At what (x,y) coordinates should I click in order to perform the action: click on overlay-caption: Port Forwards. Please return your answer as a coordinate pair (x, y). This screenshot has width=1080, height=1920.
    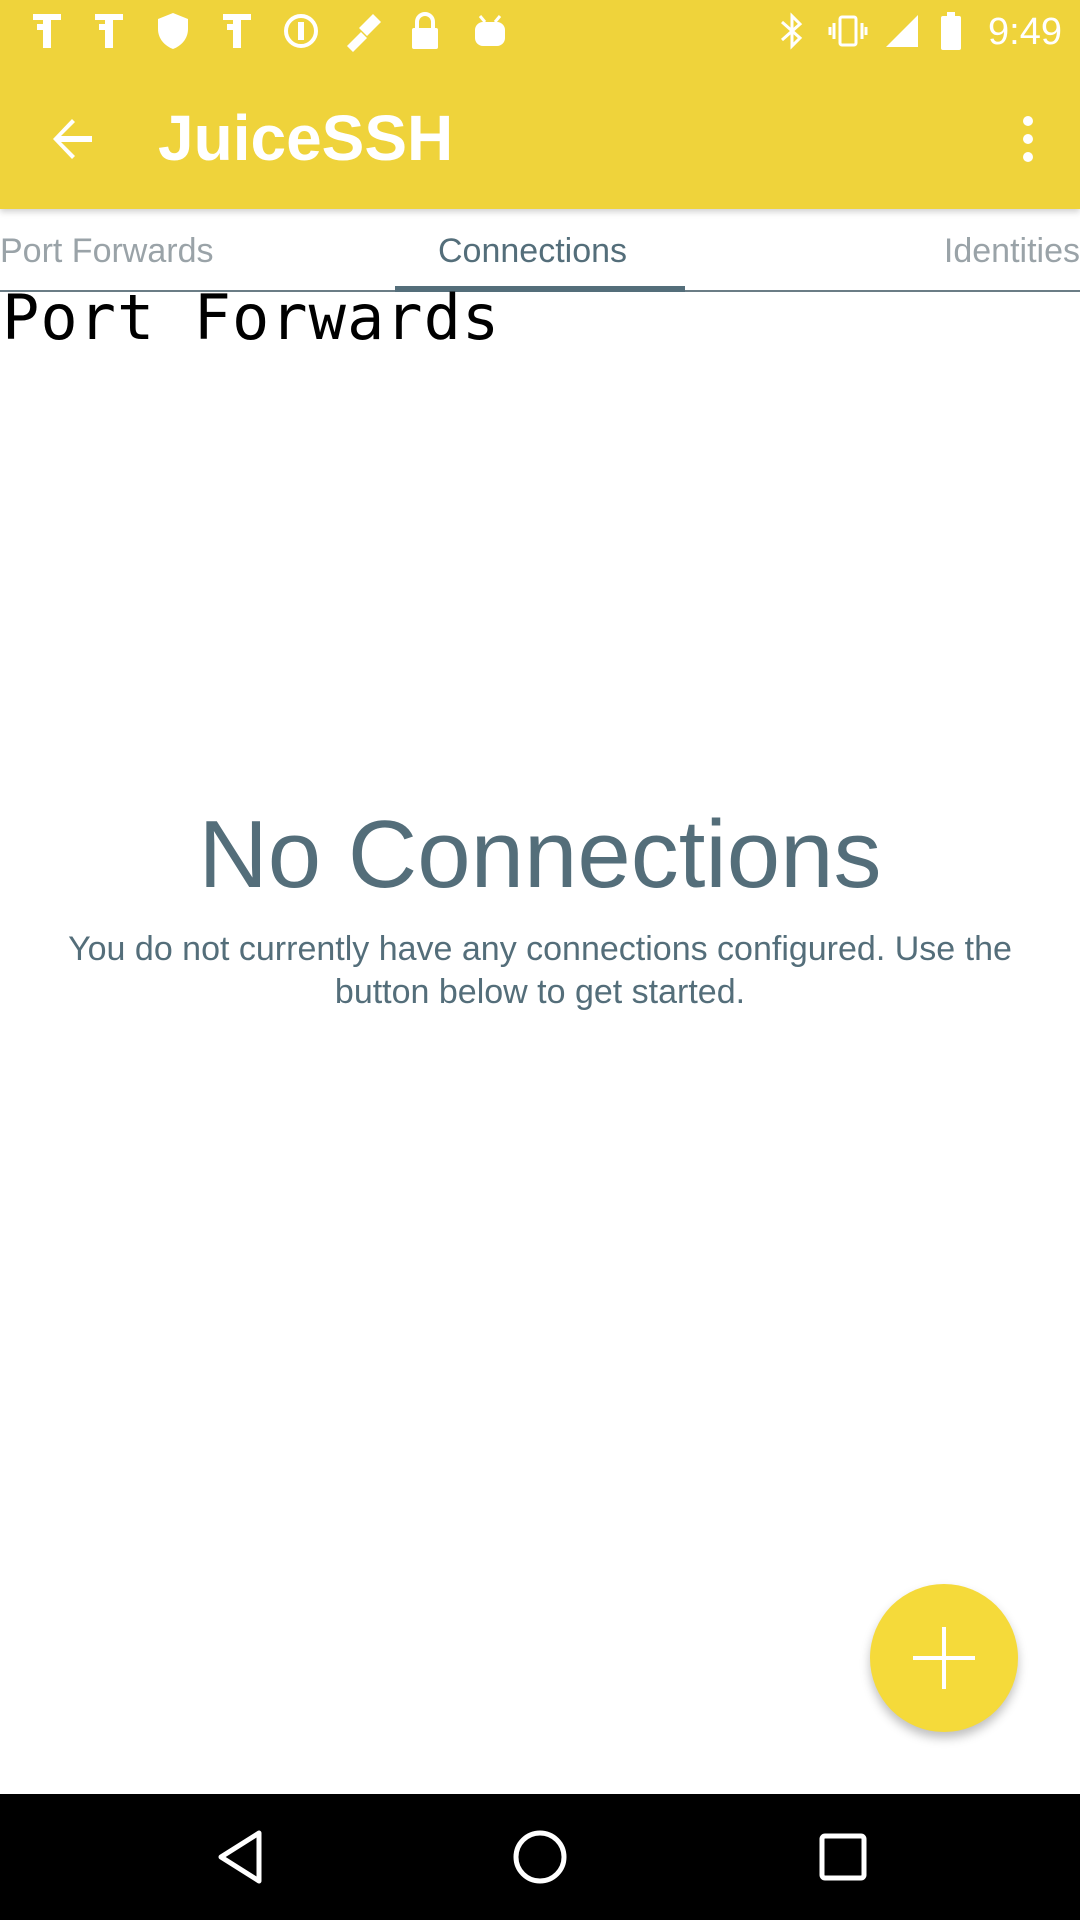
    Looking at the image, I should click on (251, 317).